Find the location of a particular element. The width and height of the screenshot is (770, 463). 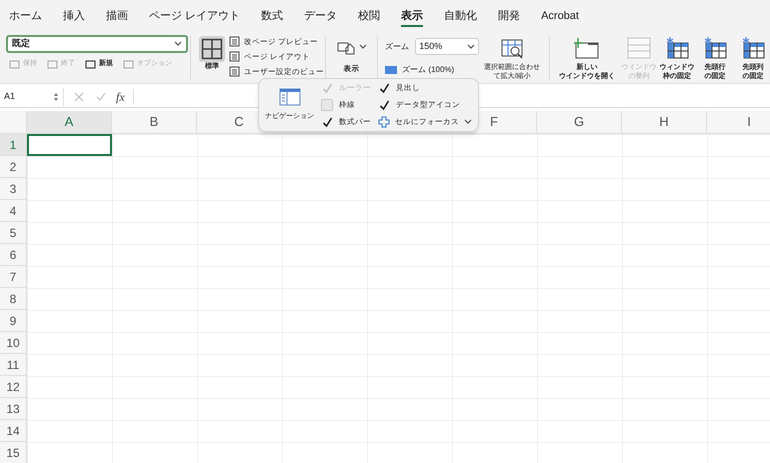

magnify-grid-icon is located at coordinates (512, 49).